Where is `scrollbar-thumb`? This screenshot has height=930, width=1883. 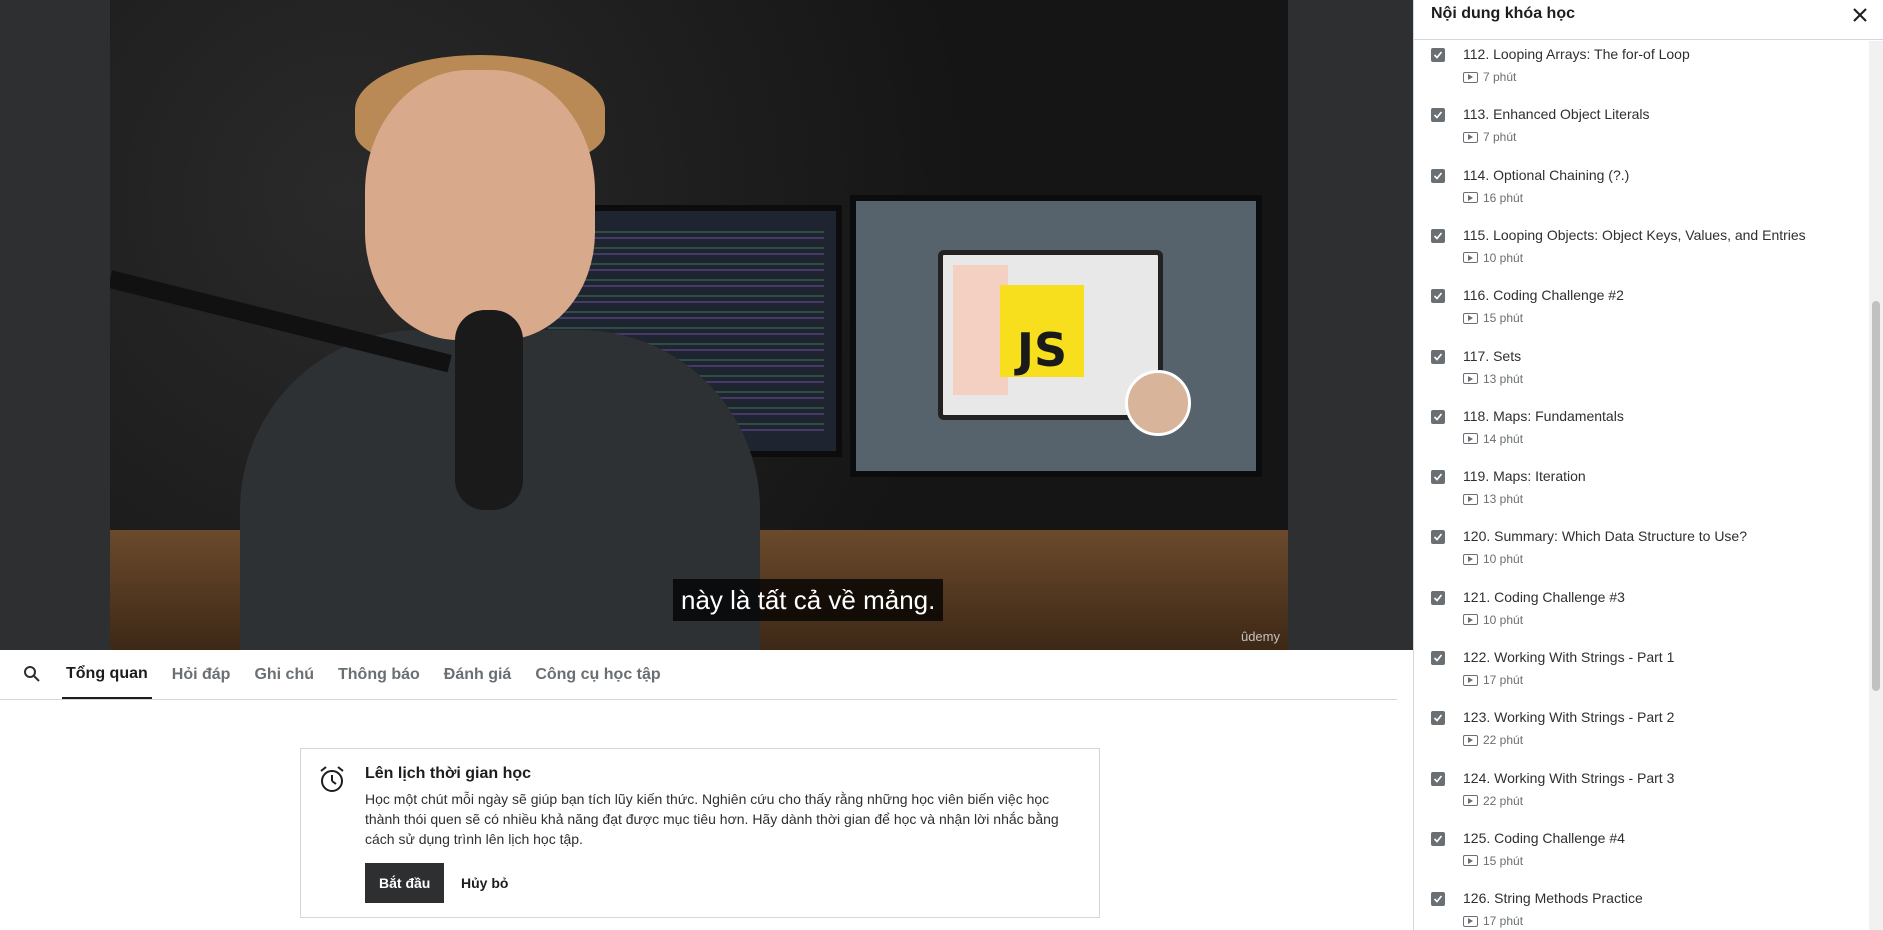
scrollbar-thumb is located at coordinates (1876, 496).